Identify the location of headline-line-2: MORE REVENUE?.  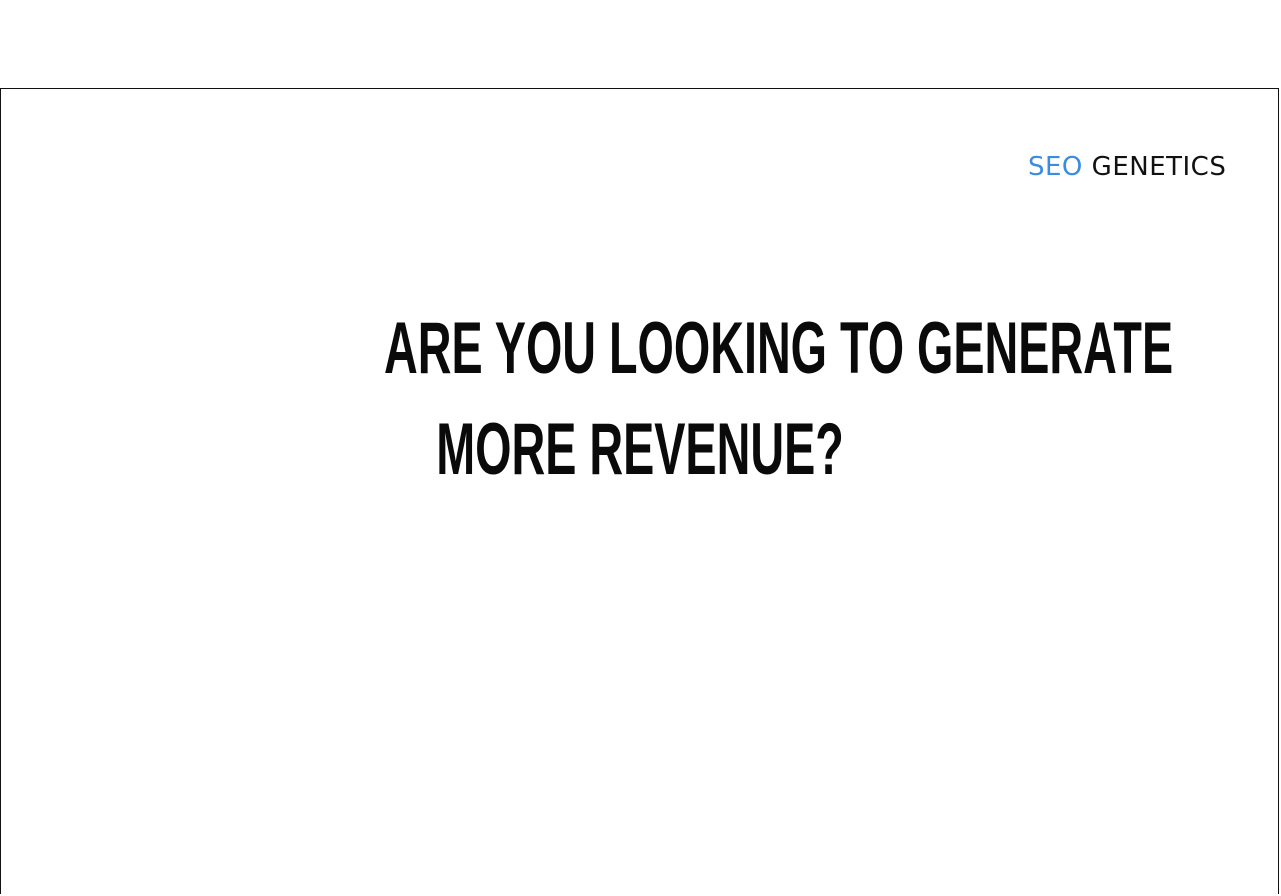
(640, 449).